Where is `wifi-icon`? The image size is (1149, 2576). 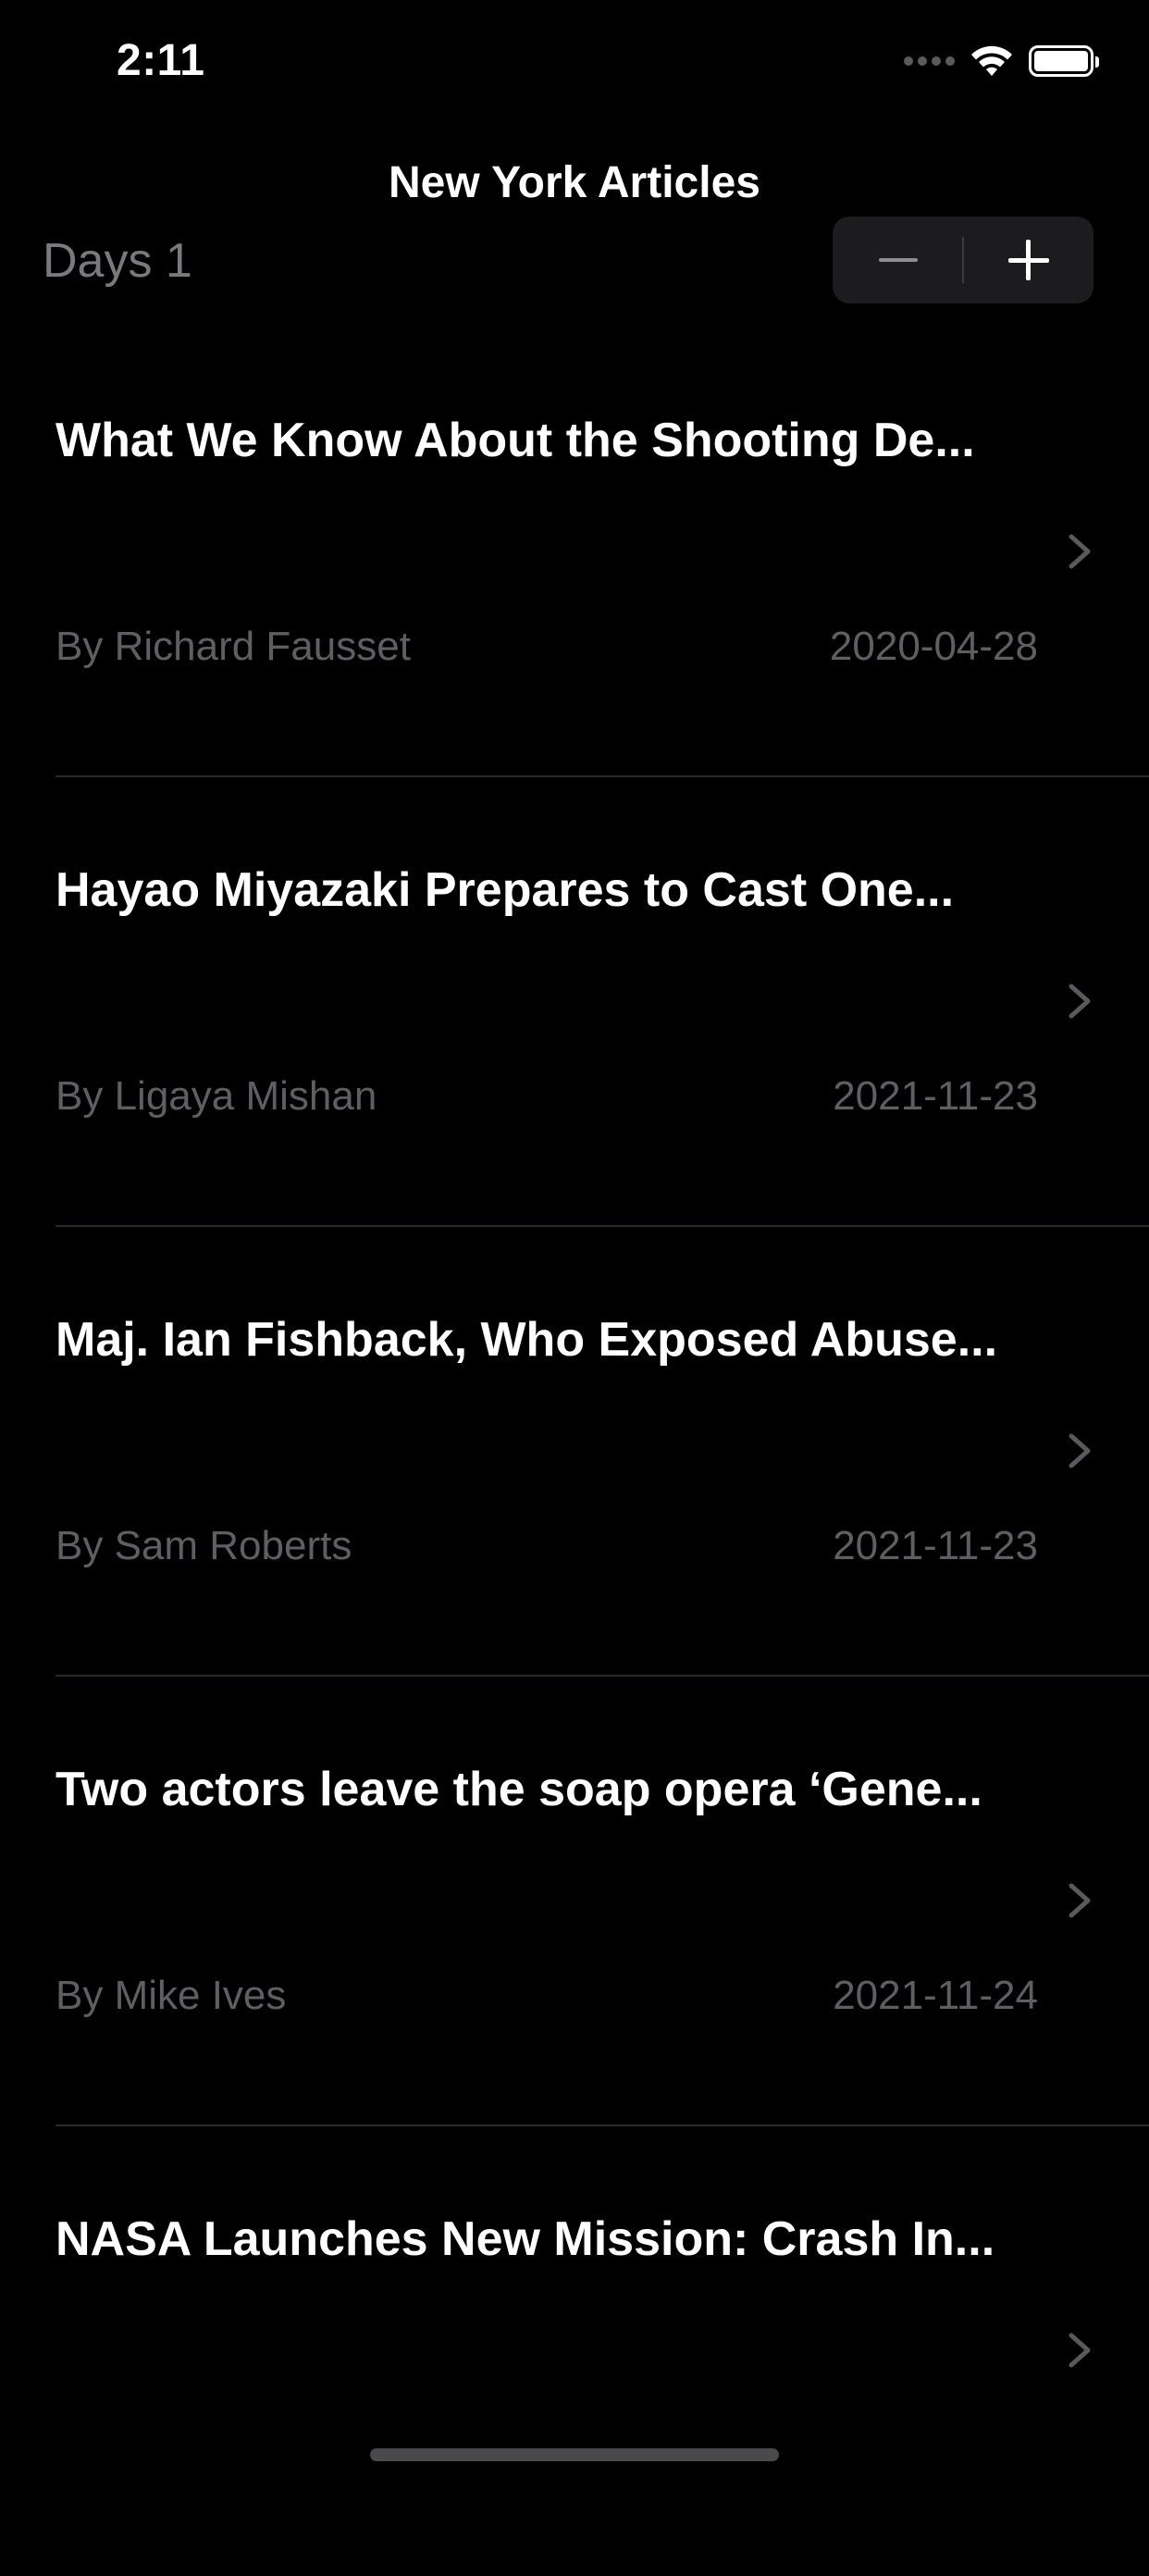
wifi-icon is located at coordinates (992, 61).